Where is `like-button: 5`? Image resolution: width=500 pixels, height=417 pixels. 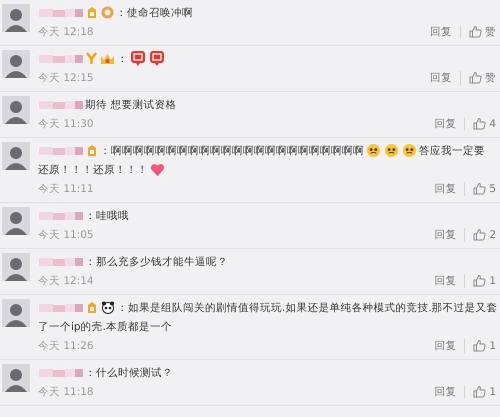 like-button: 5 is located at coordinates (484, 188).